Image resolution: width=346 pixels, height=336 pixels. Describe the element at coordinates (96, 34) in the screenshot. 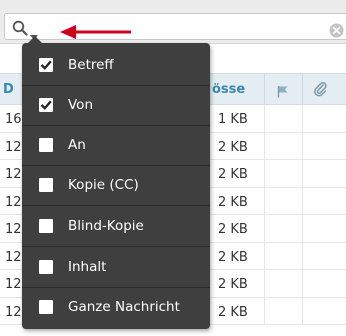

I see `red-arrow-annotation` at that location.